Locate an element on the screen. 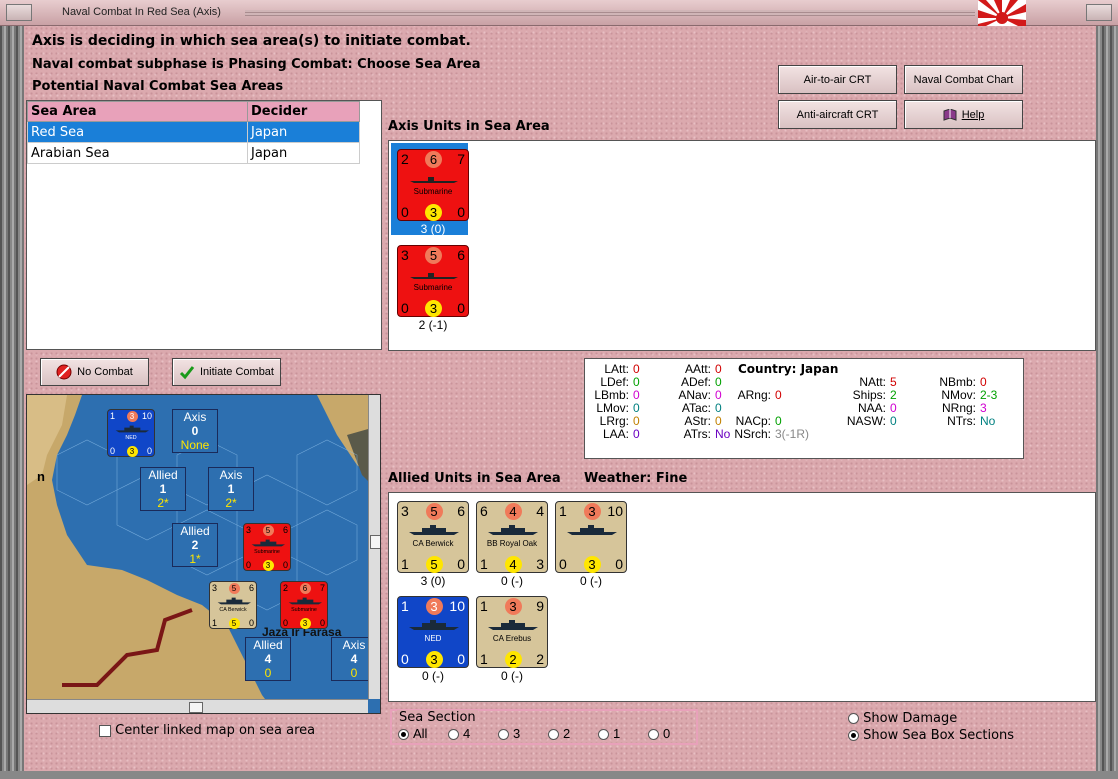  unit-counter: 1 3 10 0 3 0 is located at coordinates (591, 537).